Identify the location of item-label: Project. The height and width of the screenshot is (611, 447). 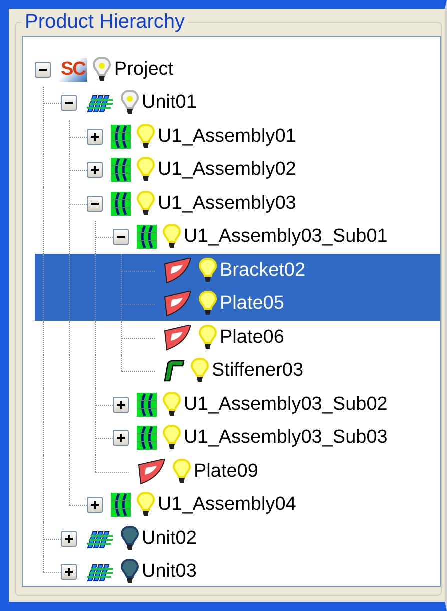
(144, 69).